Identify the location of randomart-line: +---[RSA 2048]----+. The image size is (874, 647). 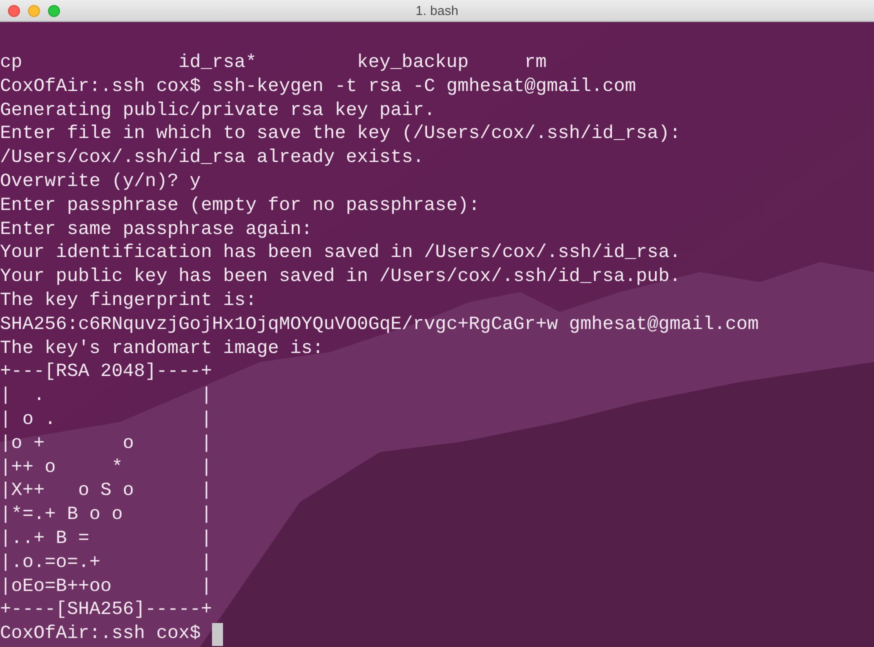
(106, 371).